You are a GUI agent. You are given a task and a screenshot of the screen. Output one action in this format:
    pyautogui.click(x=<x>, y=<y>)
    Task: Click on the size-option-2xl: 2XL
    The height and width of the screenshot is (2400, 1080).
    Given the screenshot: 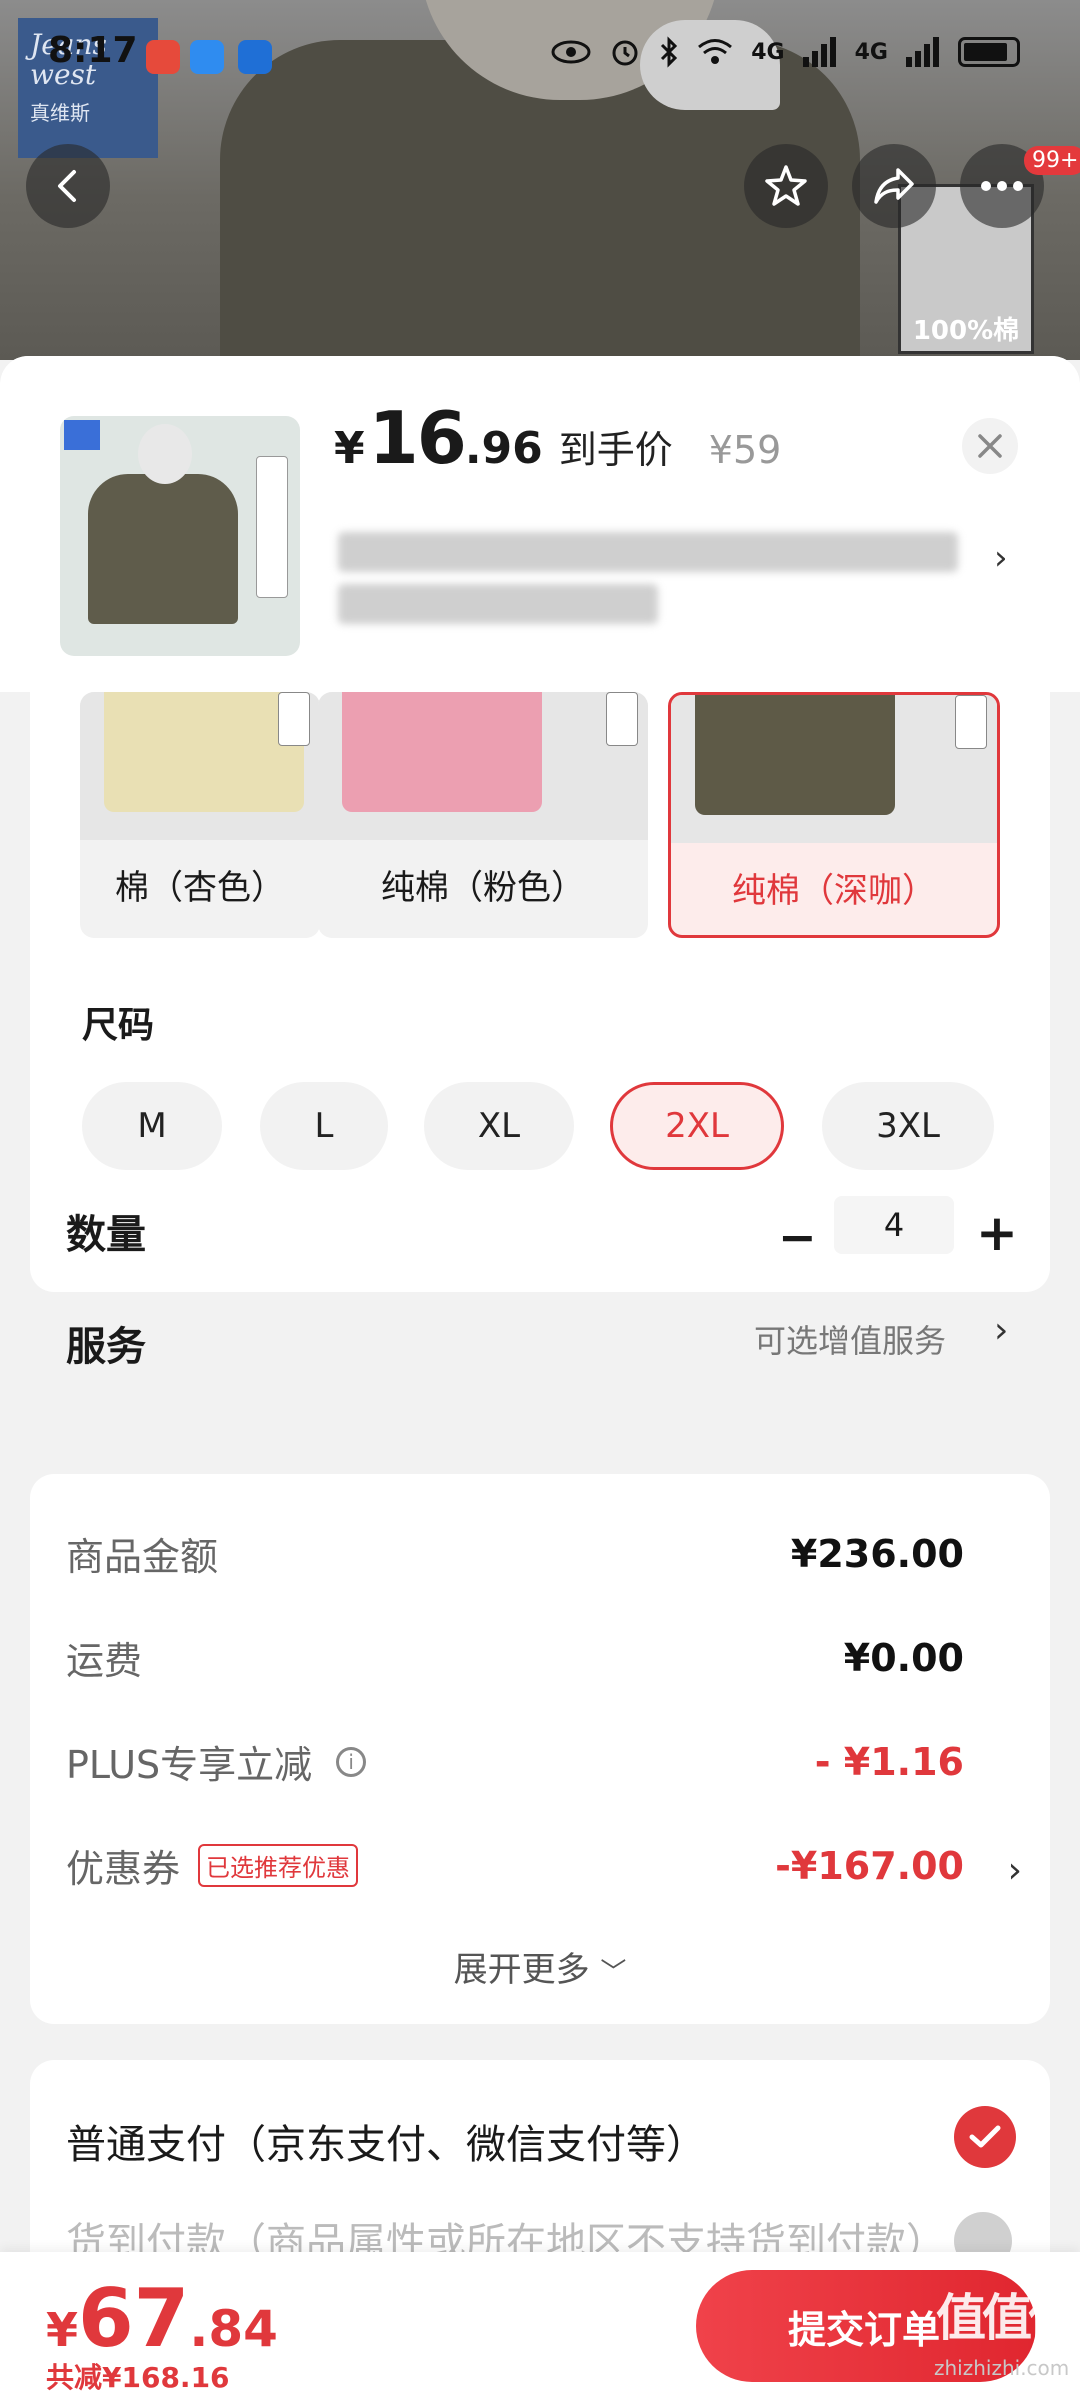 What is the action you would take?
    pyautogui.click(x=697, y=1126)
    